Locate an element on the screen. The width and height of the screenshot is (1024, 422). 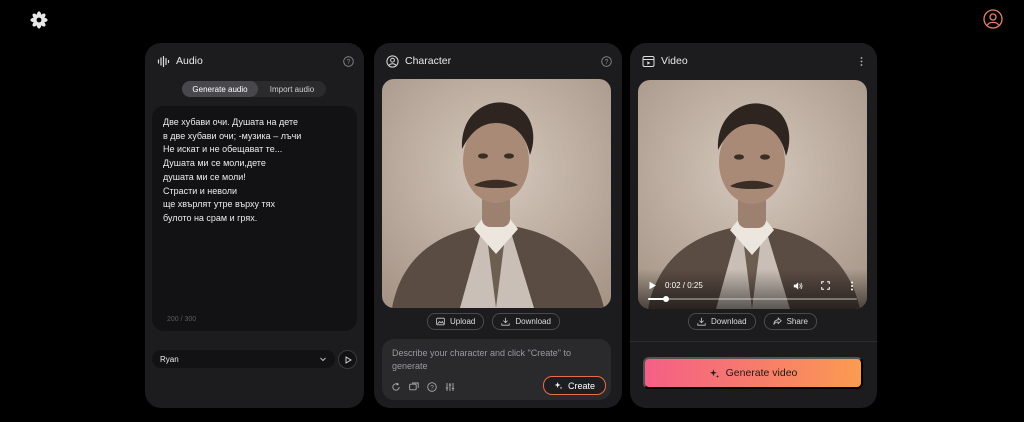
video-icon is located at coordinates (648, 61).